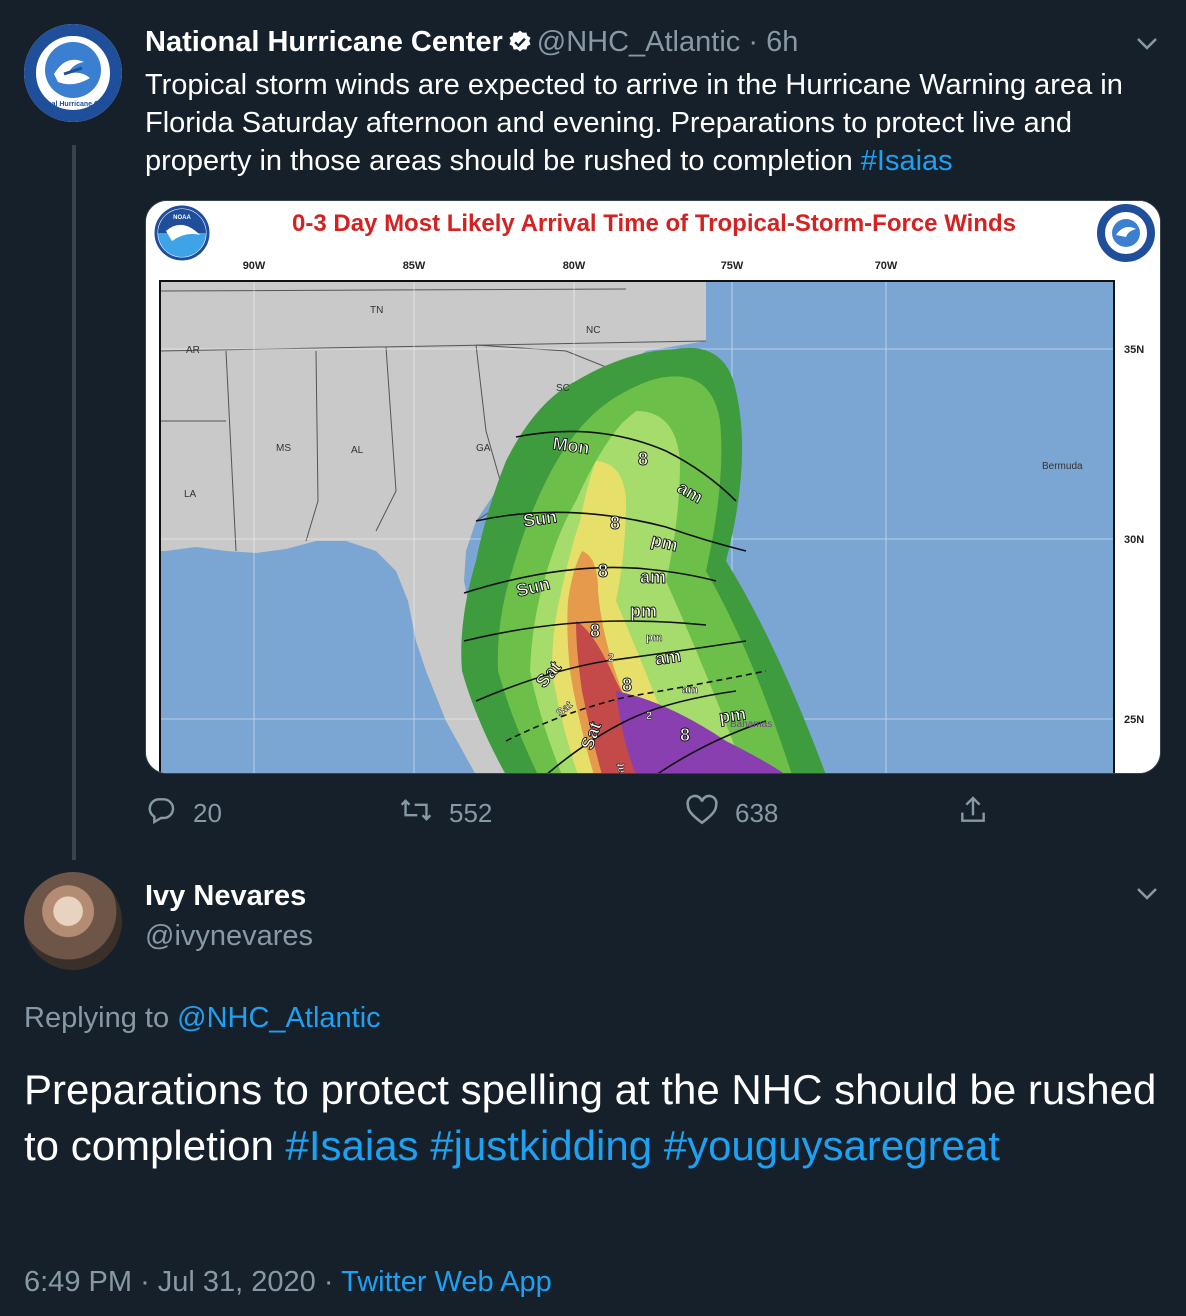 The height and width of the screenshot is (1316, 1186). Describe the element at coordinates (782, 42) in the screenshot. I see `timestamp: 6h` at that location.